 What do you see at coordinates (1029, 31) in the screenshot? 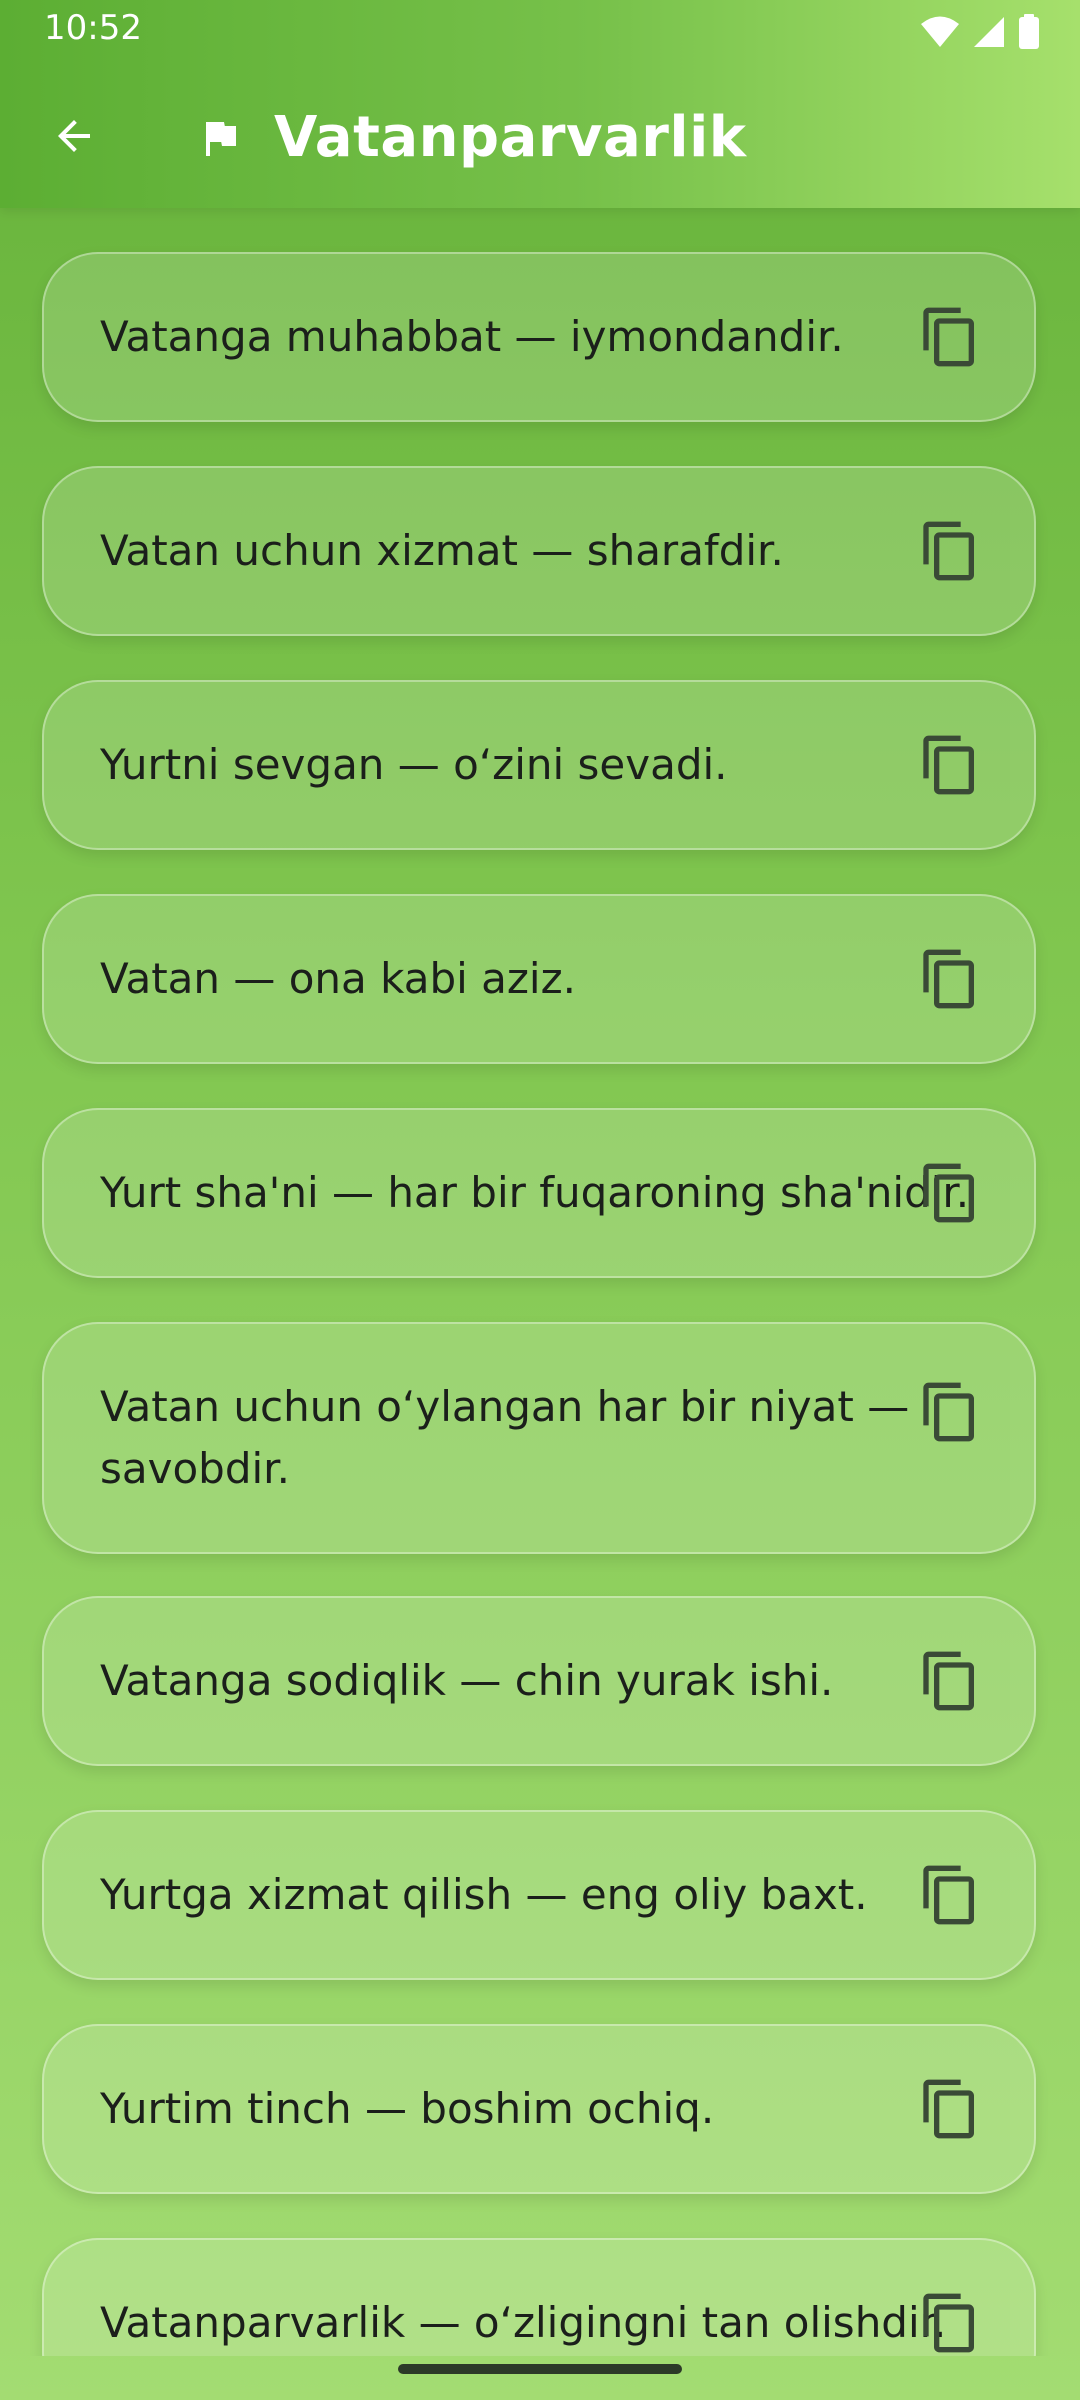
I see `battery-icon` at bounding box center [1029, 31].